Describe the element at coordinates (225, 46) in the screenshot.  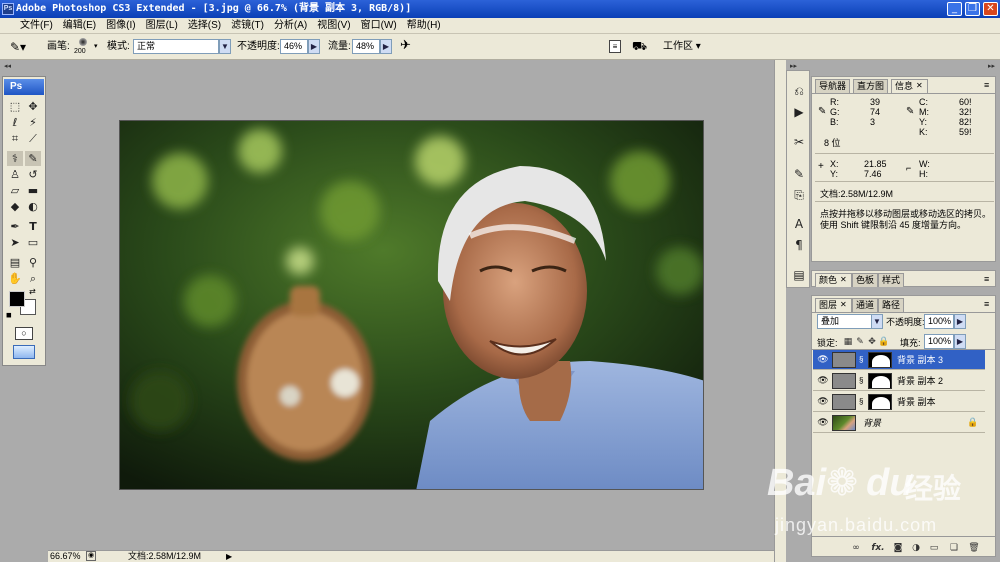
I see `mode-dropdown-arrow-icon: ▼` at that location.